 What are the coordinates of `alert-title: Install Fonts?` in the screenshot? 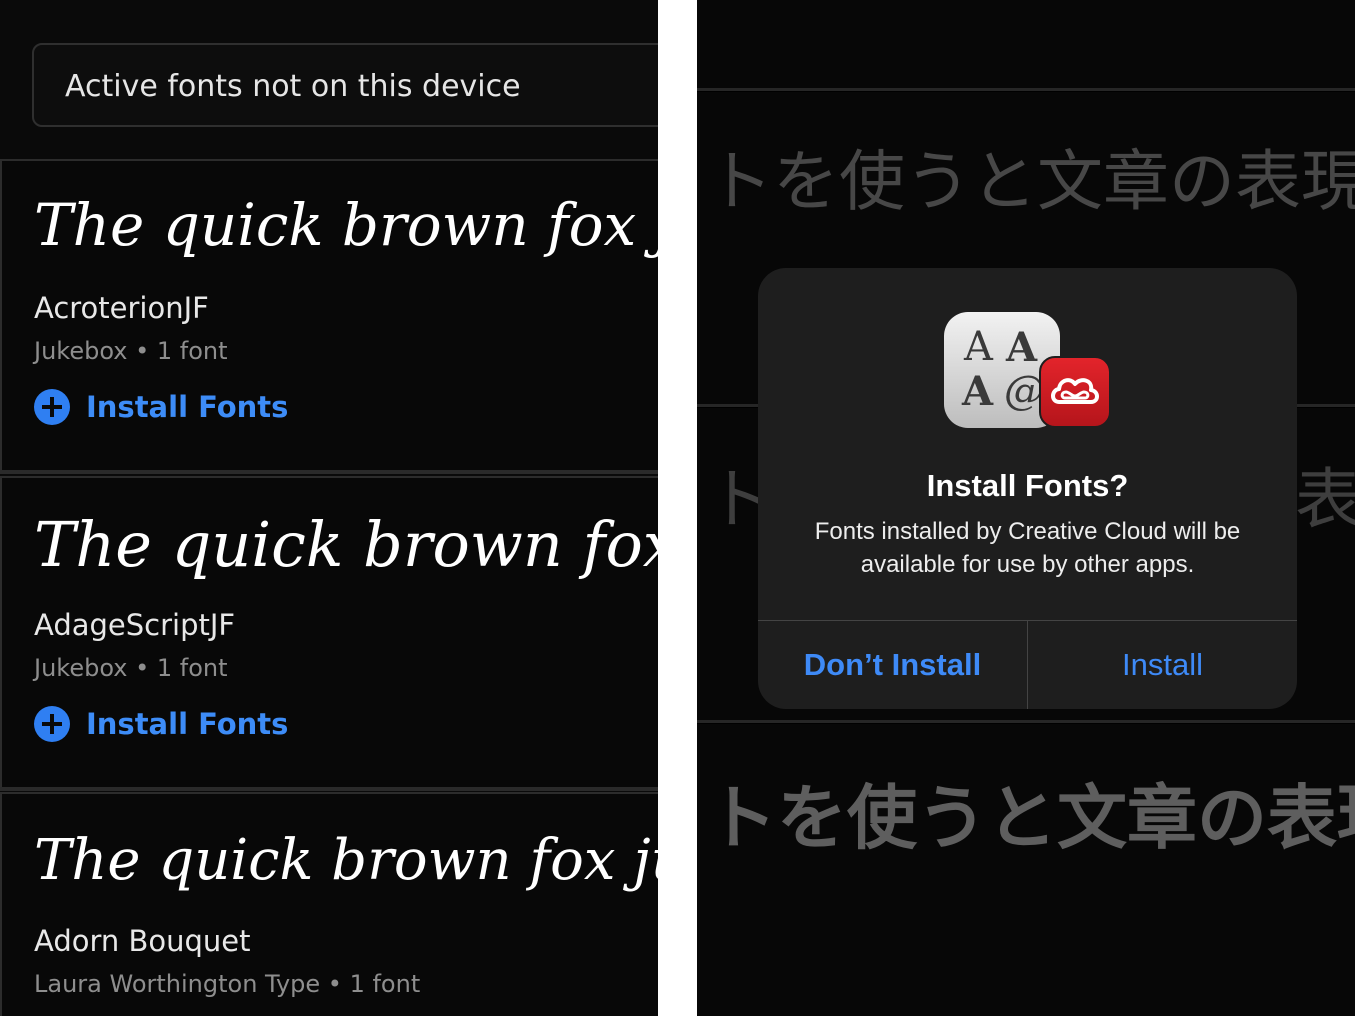 It's located at (1027, 485).